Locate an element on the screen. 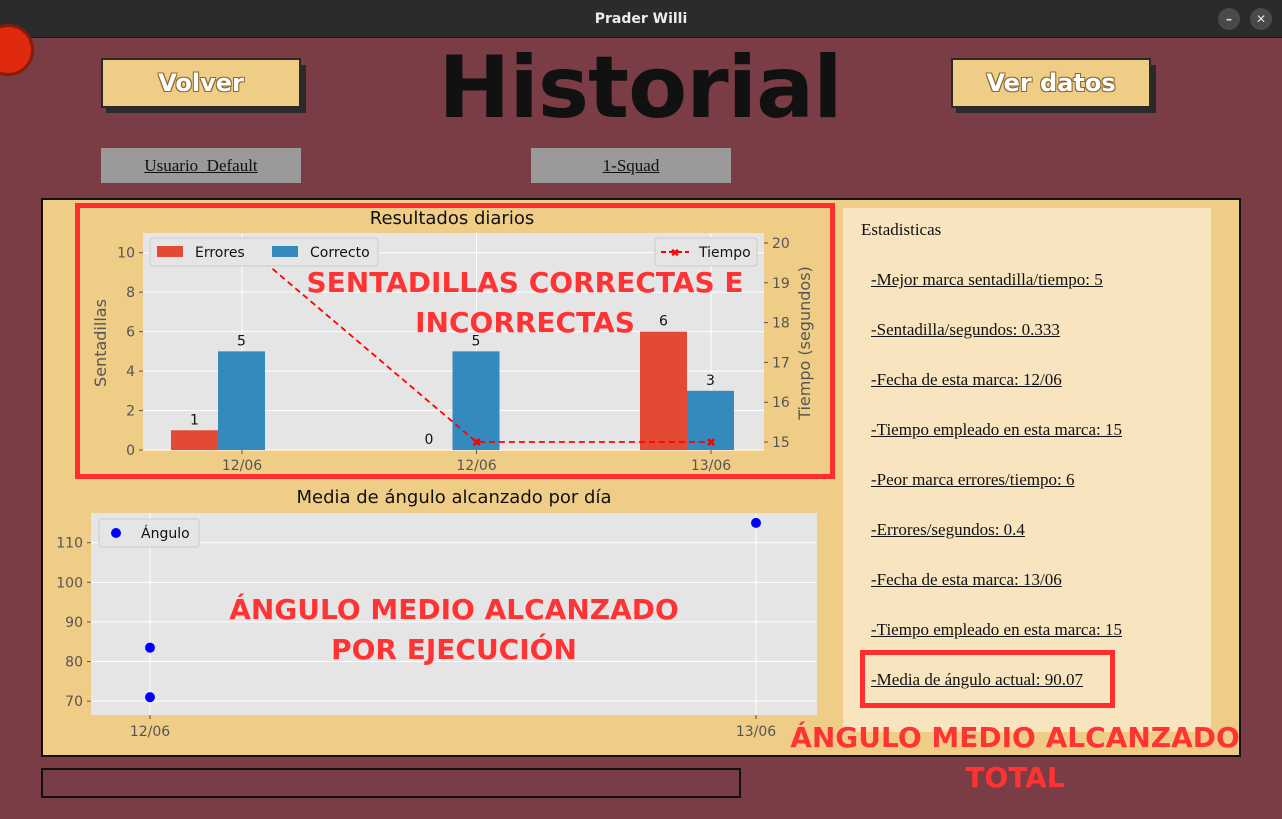  chart2-legend: Ángulo is located at coordinates (149, 533).